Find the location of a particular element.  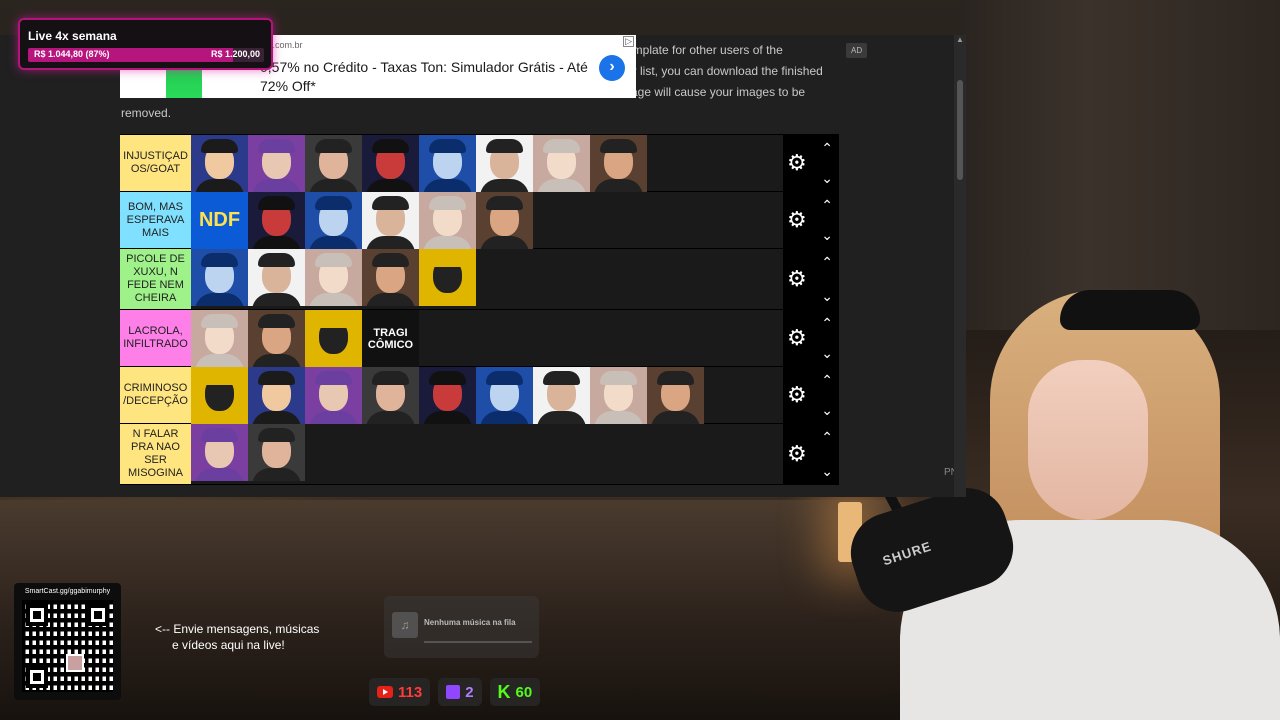

kick-viewers: K 60 is located at coordinates (515, 692).